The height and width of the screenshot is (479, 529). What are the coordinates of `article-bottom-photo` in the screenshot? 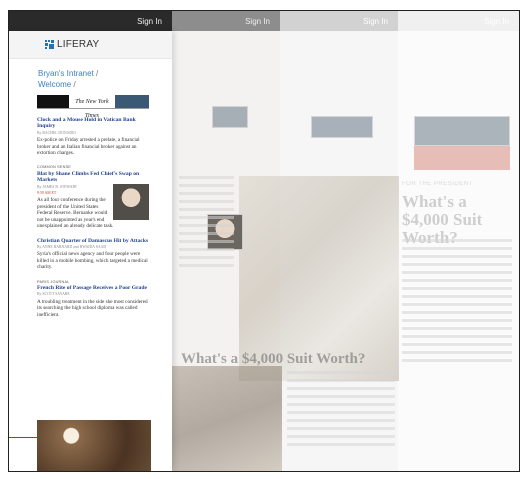 It's located at (94, 445).